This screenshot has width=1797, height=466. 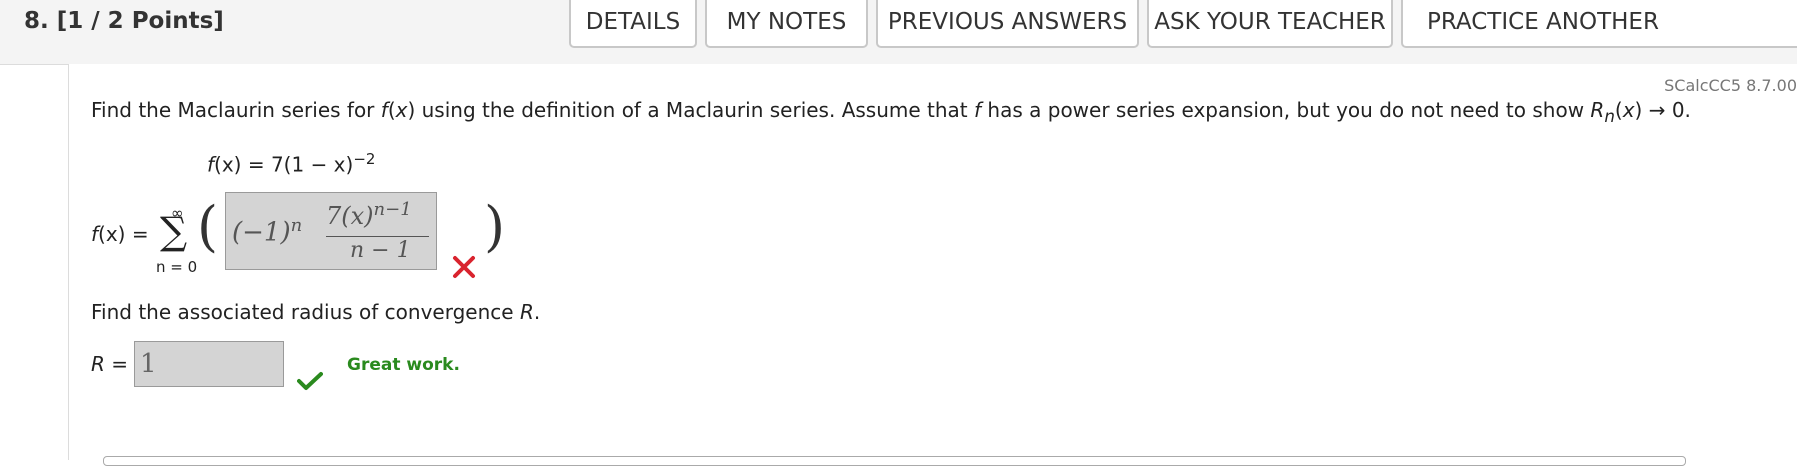 I want to click on answer-numerator-base: 7(x), so click(x=350, y=216).